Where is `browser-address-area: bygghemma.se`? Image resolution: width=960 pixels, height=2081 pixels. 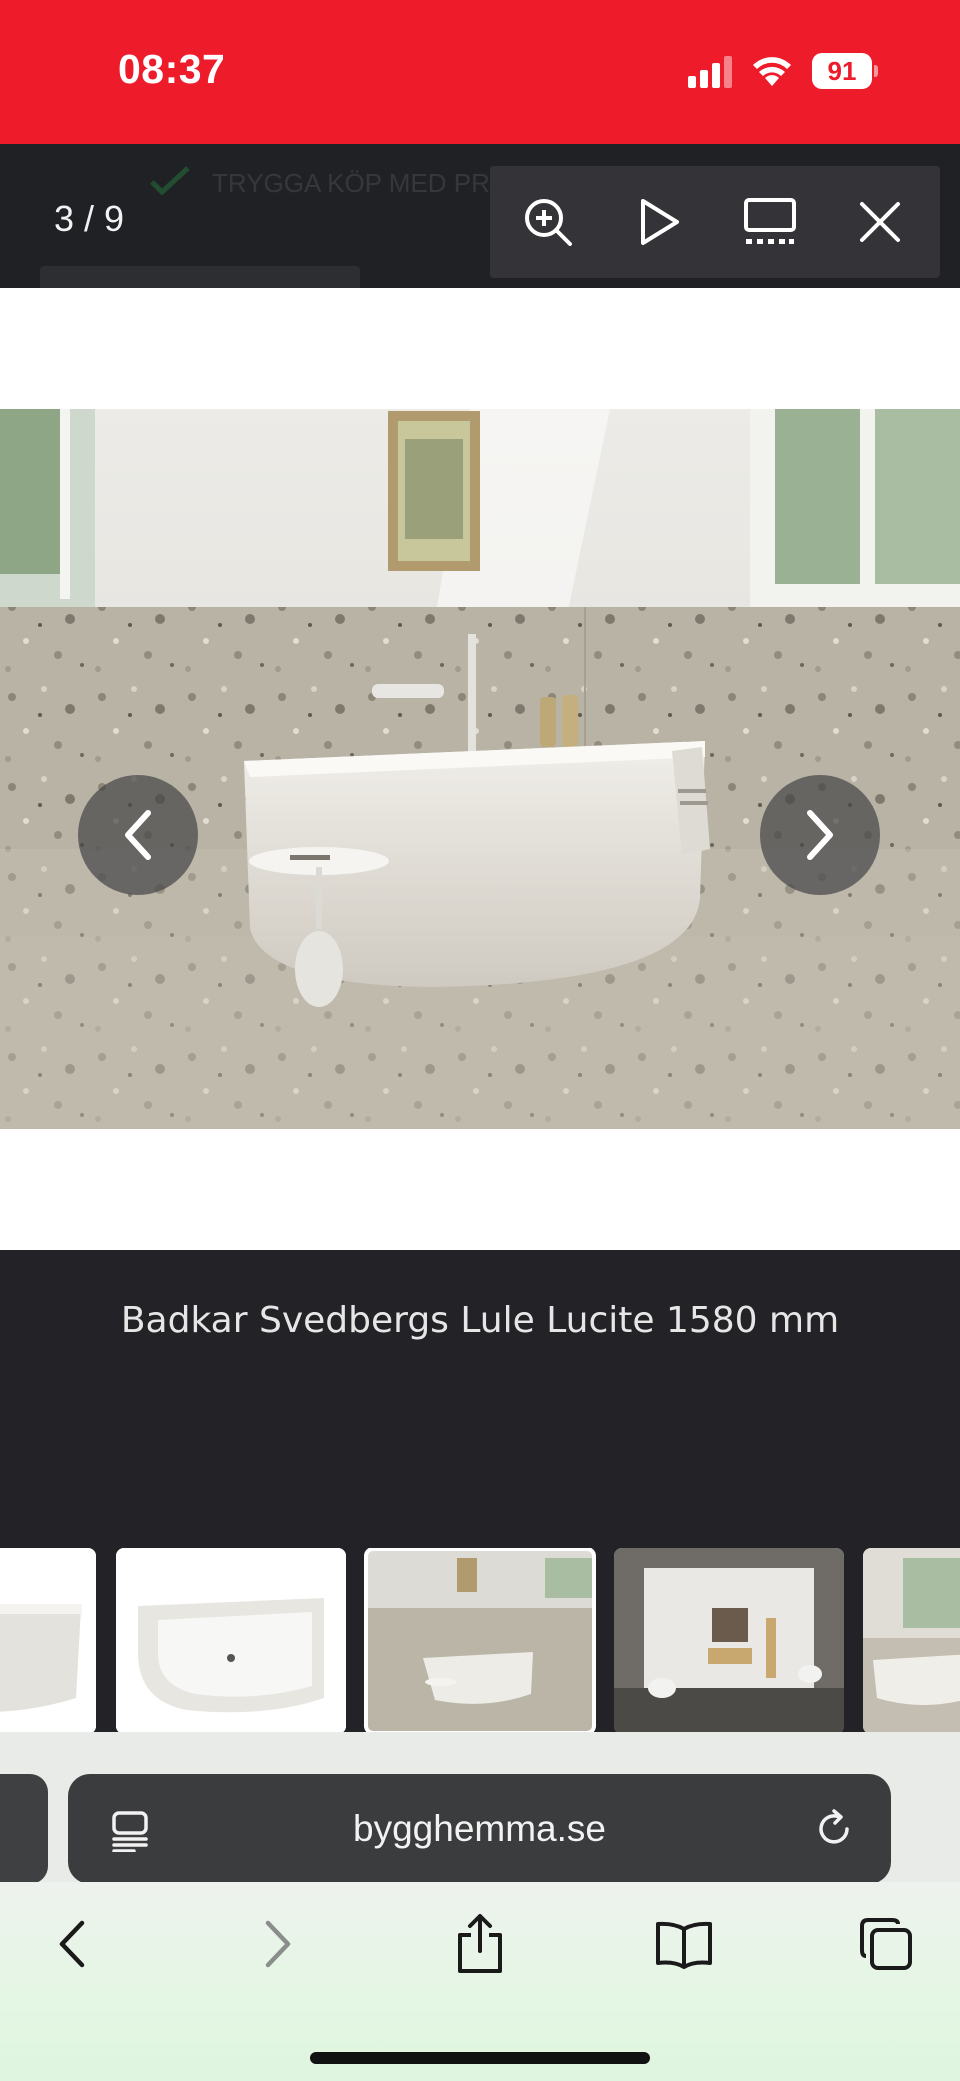 browser-address-area: bygghemma.se is located at coordinates (480, 1808).